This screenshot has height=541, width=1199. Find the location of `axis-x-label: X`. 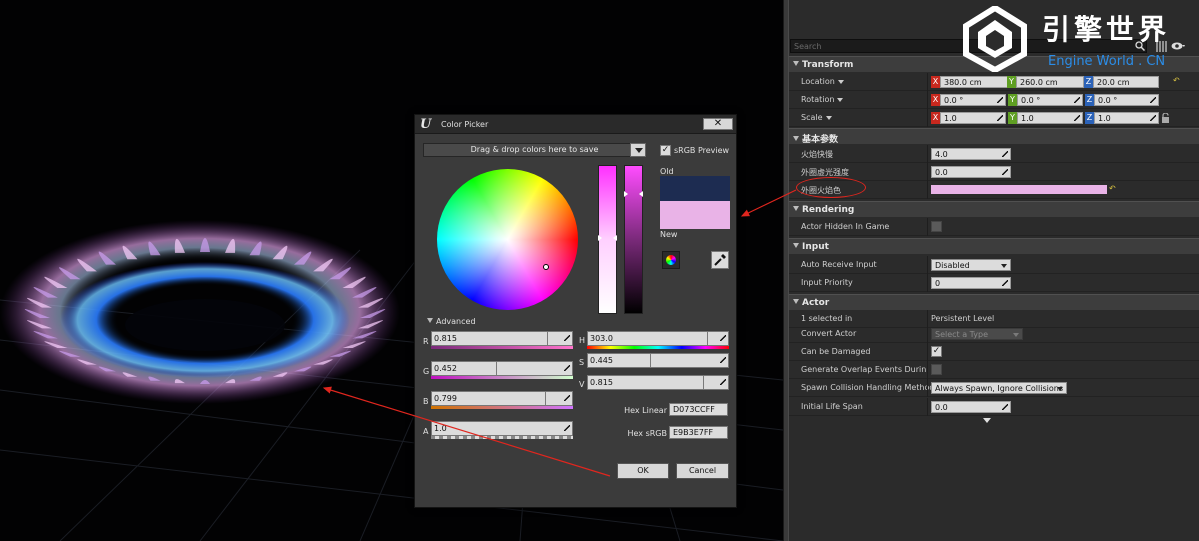

axis-x-label: X is located at coordinates (935, 118).